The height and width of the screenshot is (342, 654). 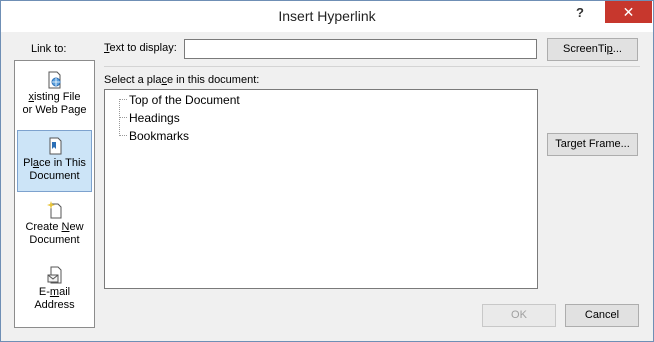 What do you see at coordinates (54, 110) in the screenshot?
I see `link-to-existing-file-label-line2: or Web Page` at bounding box center [54, 110].